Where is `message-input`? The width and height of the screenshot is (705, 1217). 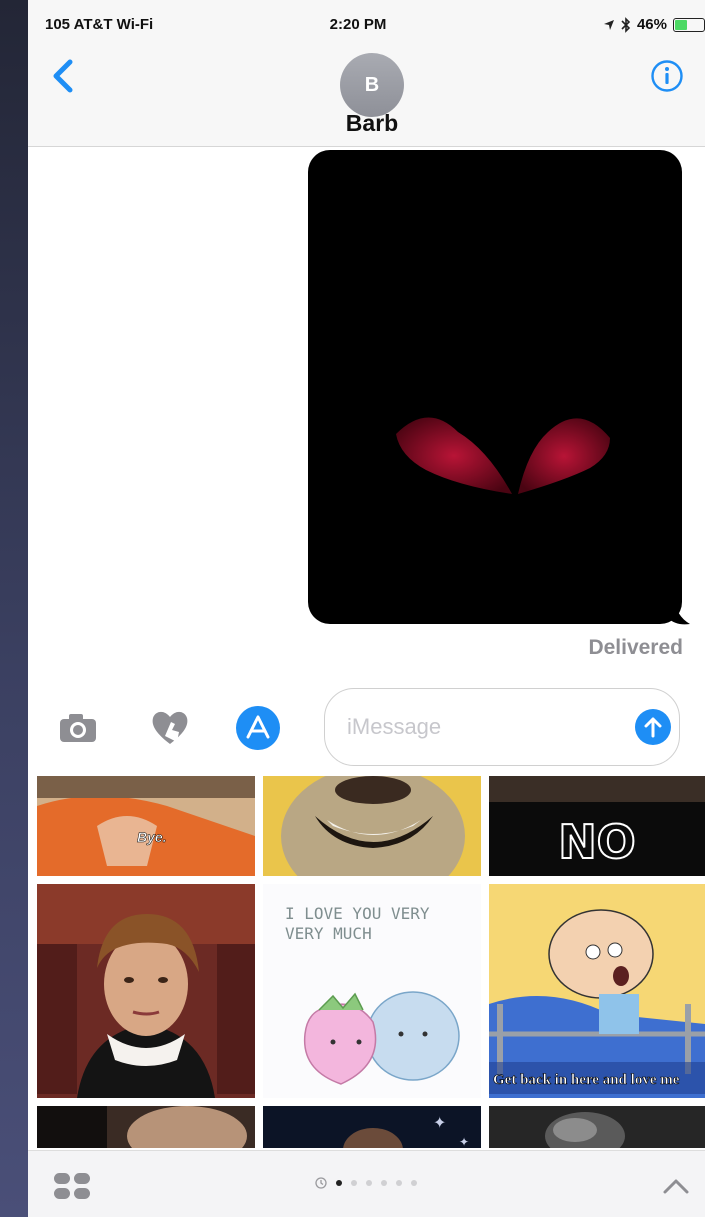 message-input is located at coordinates (482, 727).